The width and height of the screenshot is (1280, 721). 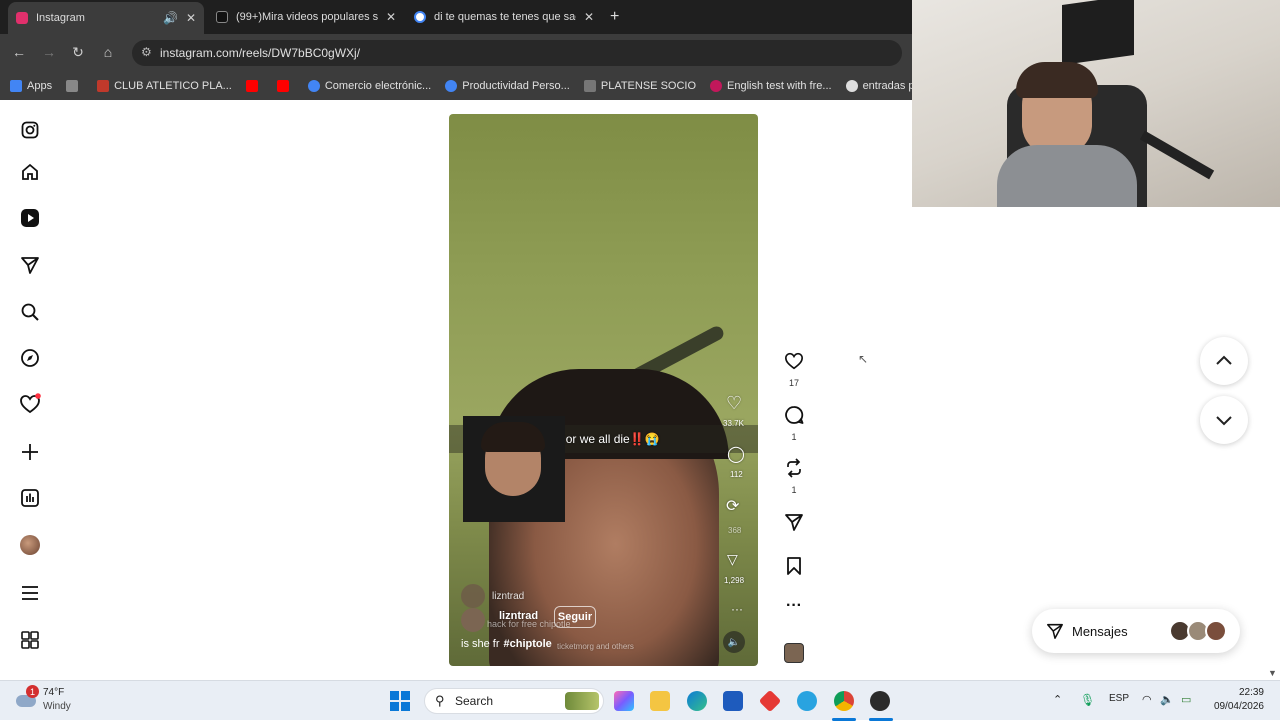 I want to click on tray-overflow-icon: ⌃, so click(x=1057, y=699).